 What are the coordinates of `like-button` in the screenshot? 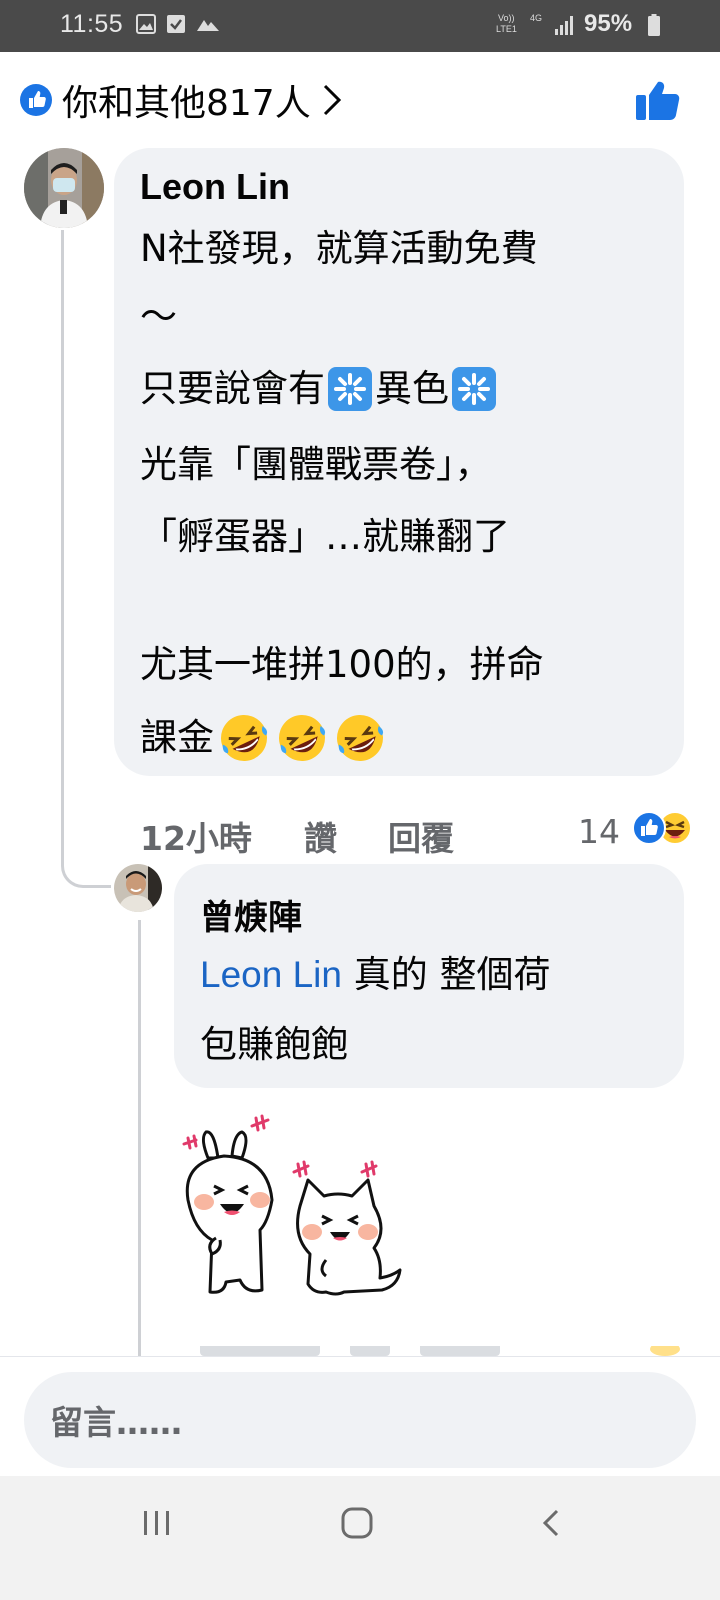 It's located at (658, 100).